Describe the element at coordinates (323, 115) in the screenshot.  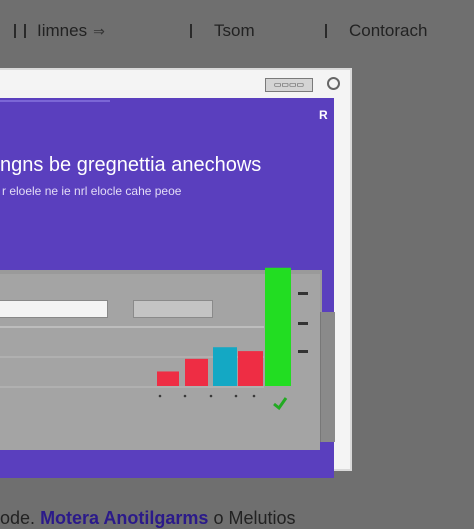
I see `hero-corner-mark: R` at that location.